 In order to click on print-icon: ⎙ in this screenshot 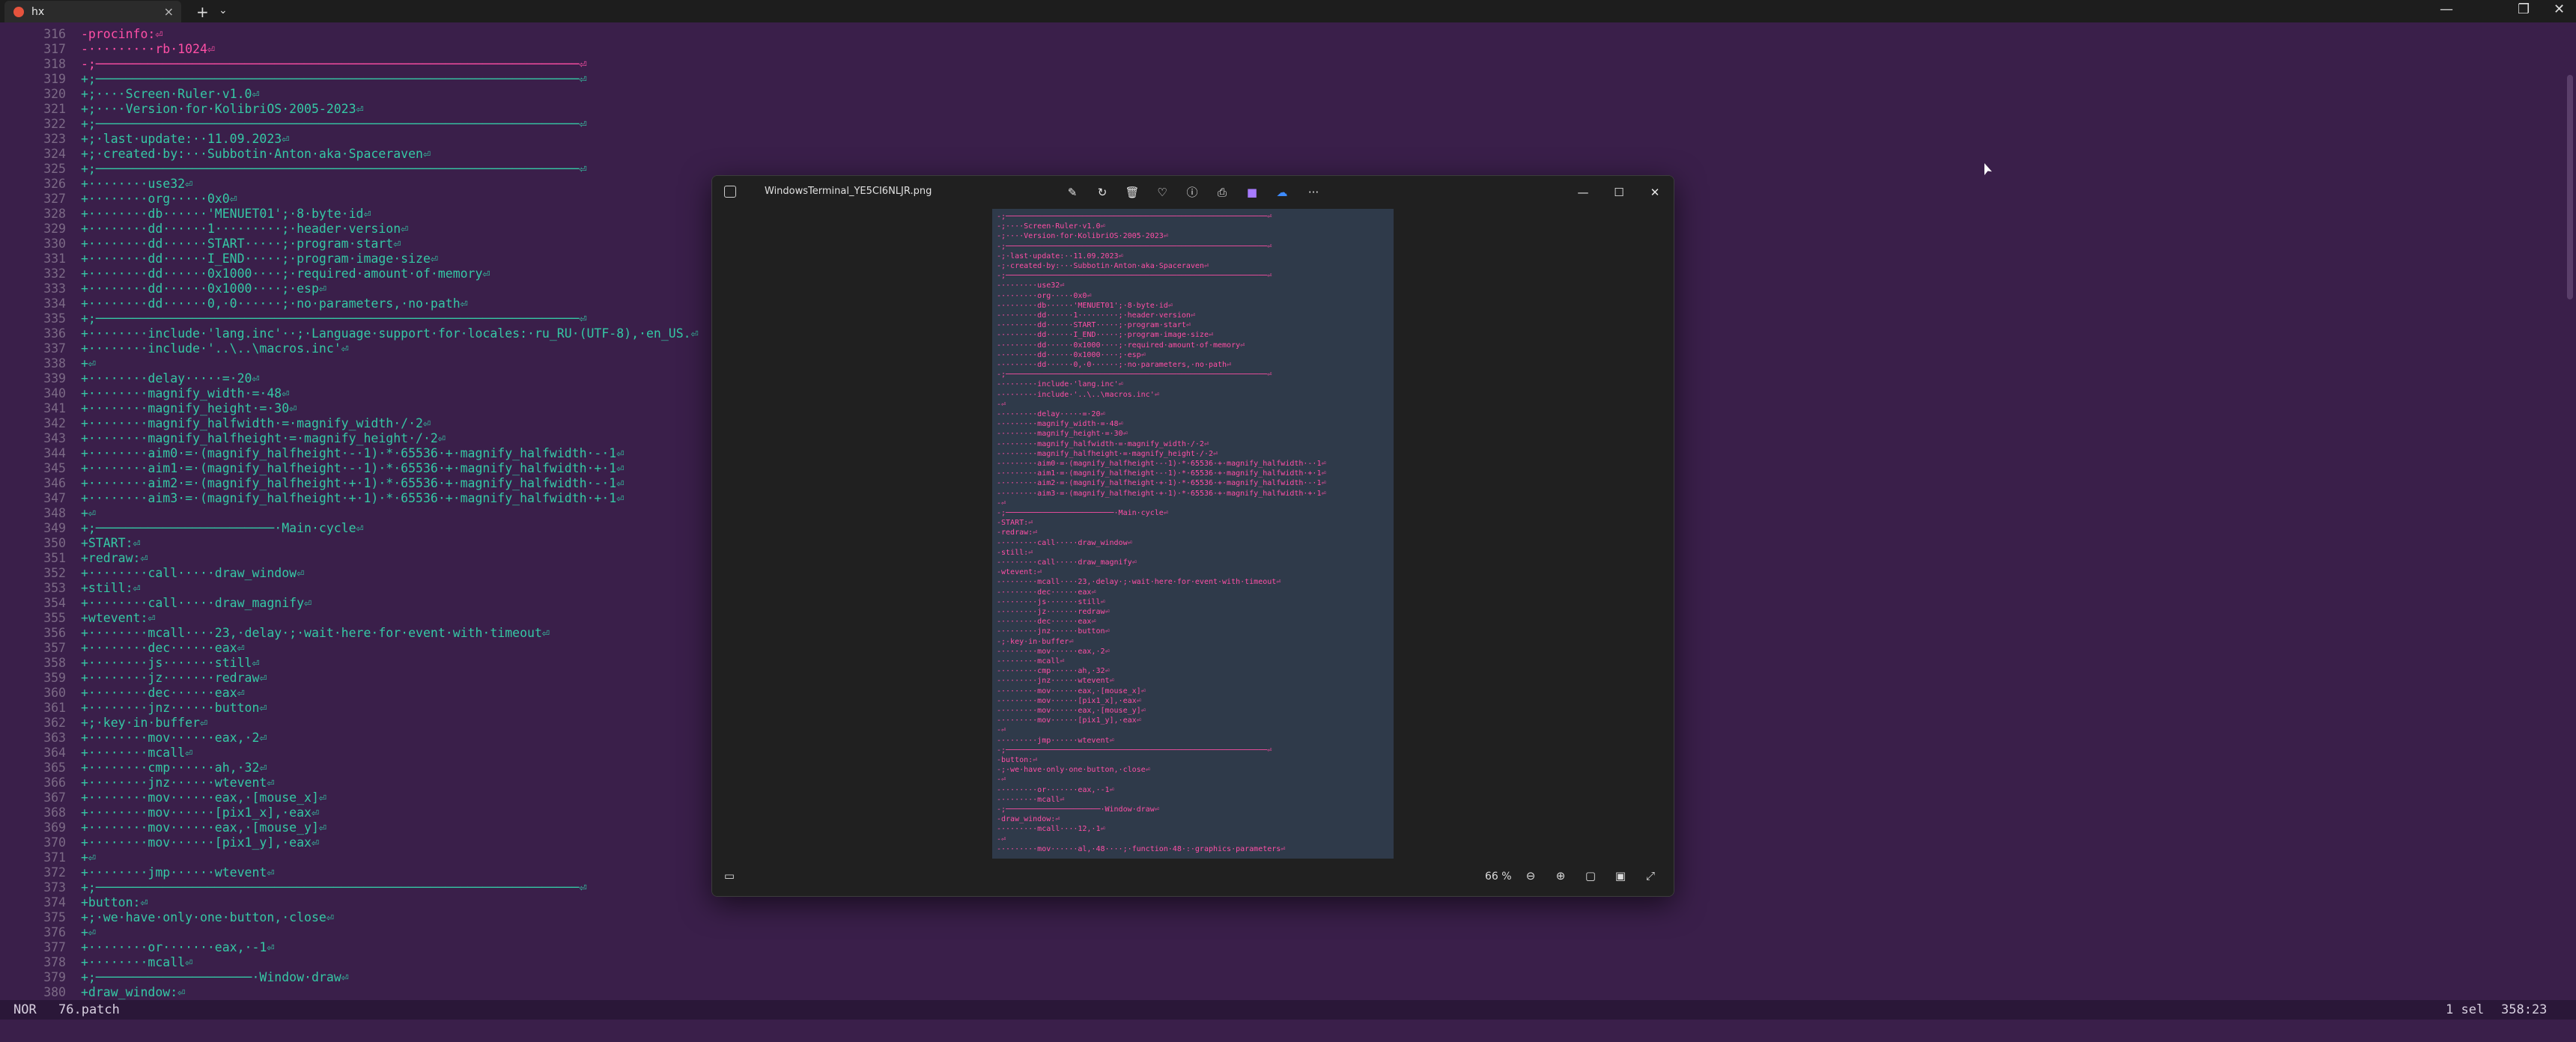, I will do `click(1222, 192)`.